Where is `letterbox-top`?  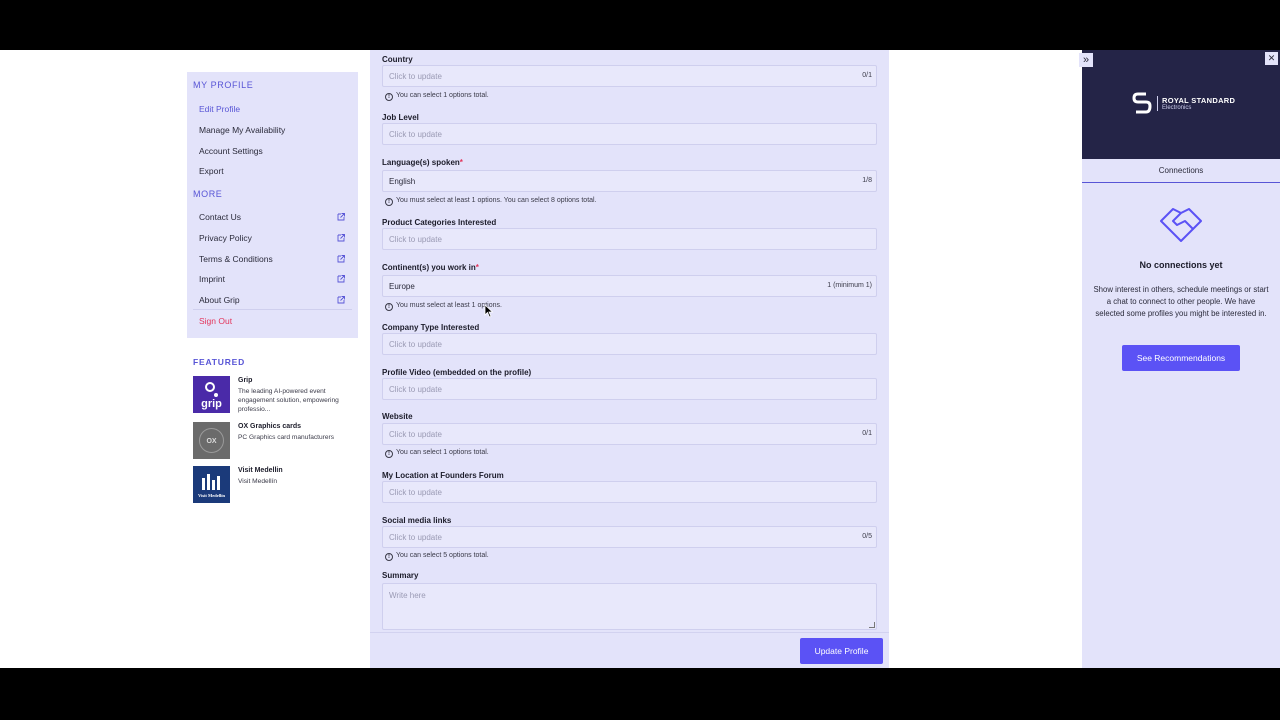
letterbox-top is located at coordinates (640, 25).